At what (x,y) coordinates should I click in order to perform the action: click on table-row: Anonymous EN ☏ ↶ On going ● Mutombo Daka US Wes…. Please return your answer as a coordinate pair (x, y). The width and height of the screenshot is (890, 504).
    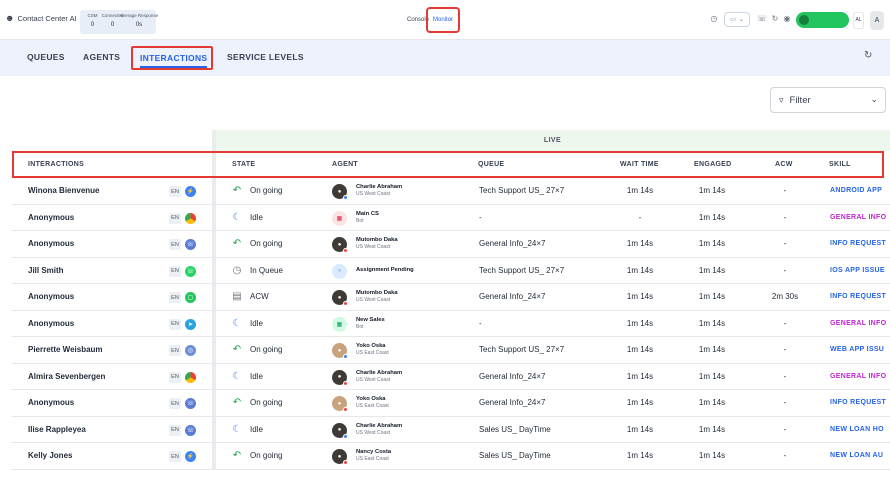
    Looking at the image, I should click on (451, 244).